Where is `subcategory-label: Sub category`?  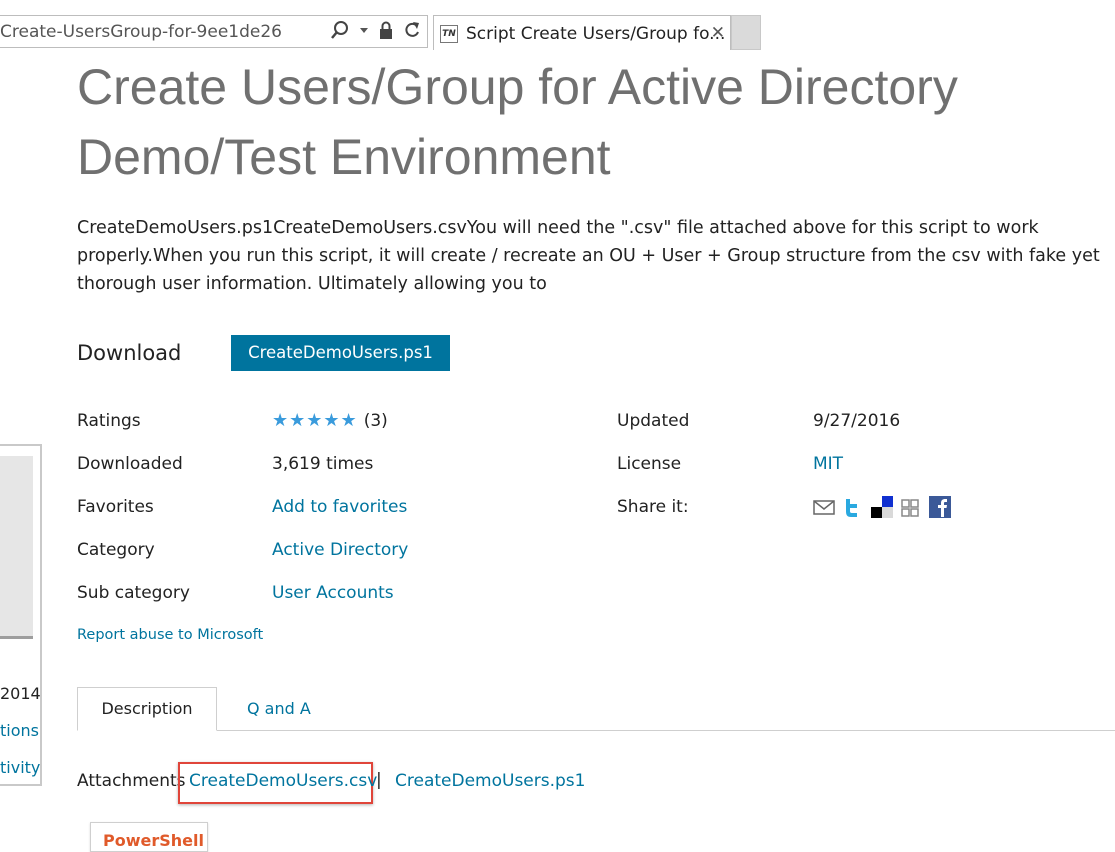
subcategory-label: Sub category is located at coordinates (133, 593).